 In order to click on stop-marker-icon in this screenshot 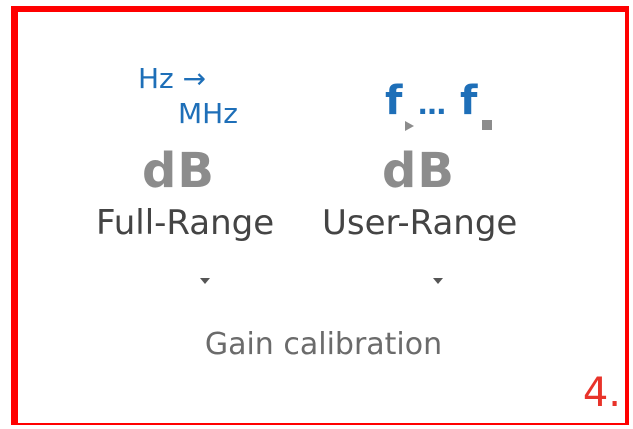, I will do `click(487, 122)`.